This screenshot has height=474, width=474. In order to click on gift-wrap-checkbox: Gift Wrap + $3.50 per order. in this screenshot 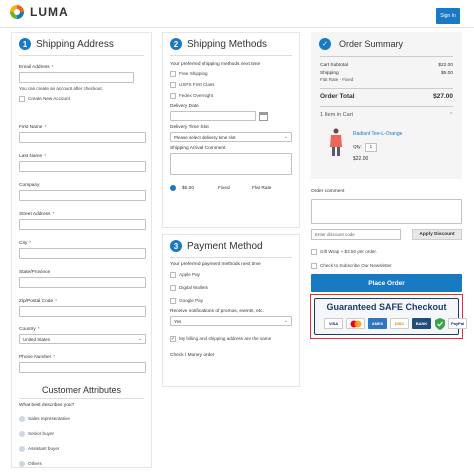, I will do `click(344, 251)`.